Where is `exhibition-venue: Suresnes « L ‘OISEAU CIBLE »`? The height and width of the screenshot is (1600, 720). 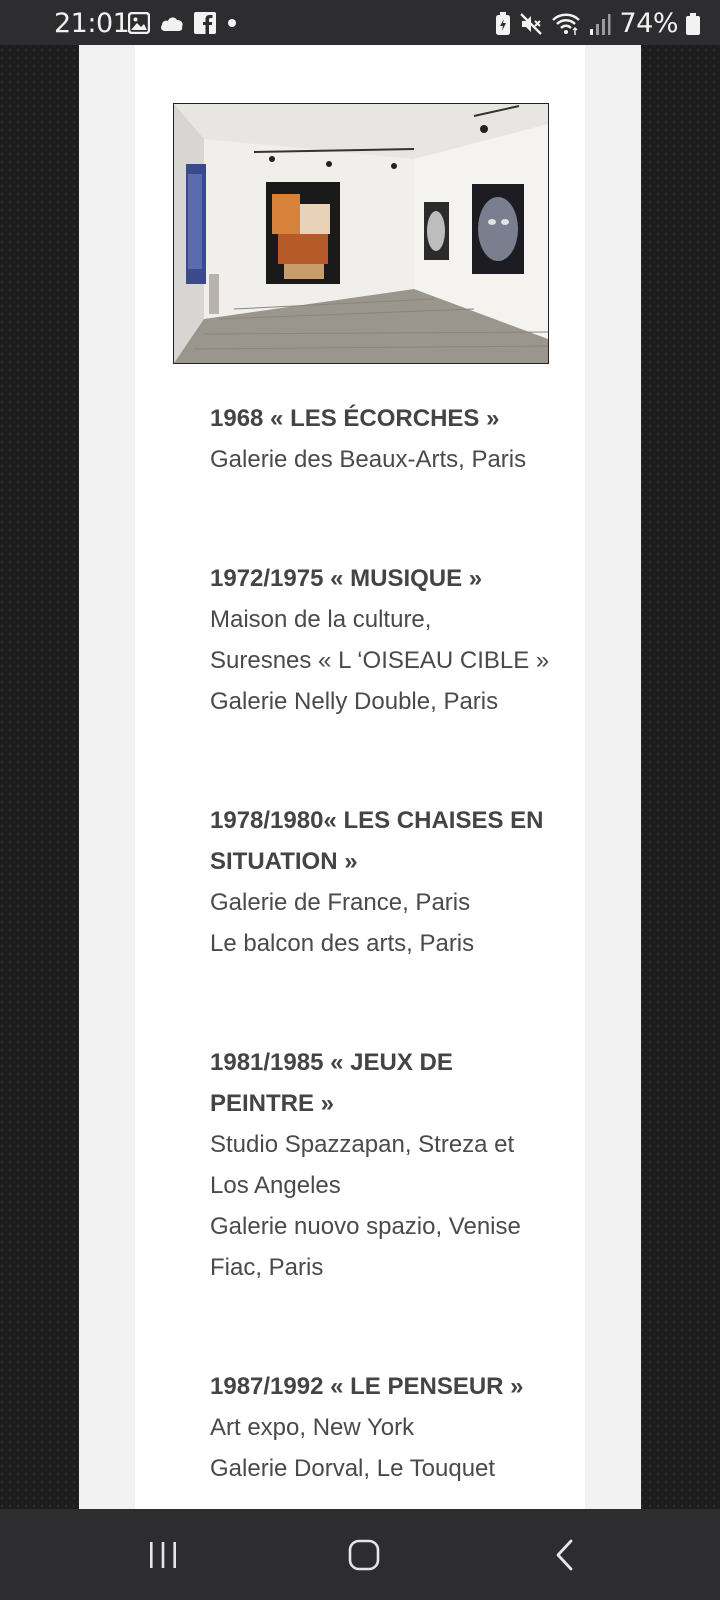 exhibition-venue: Suresnes « L ‘OISEAU CIBLE » is located at coordinates (380, 660).